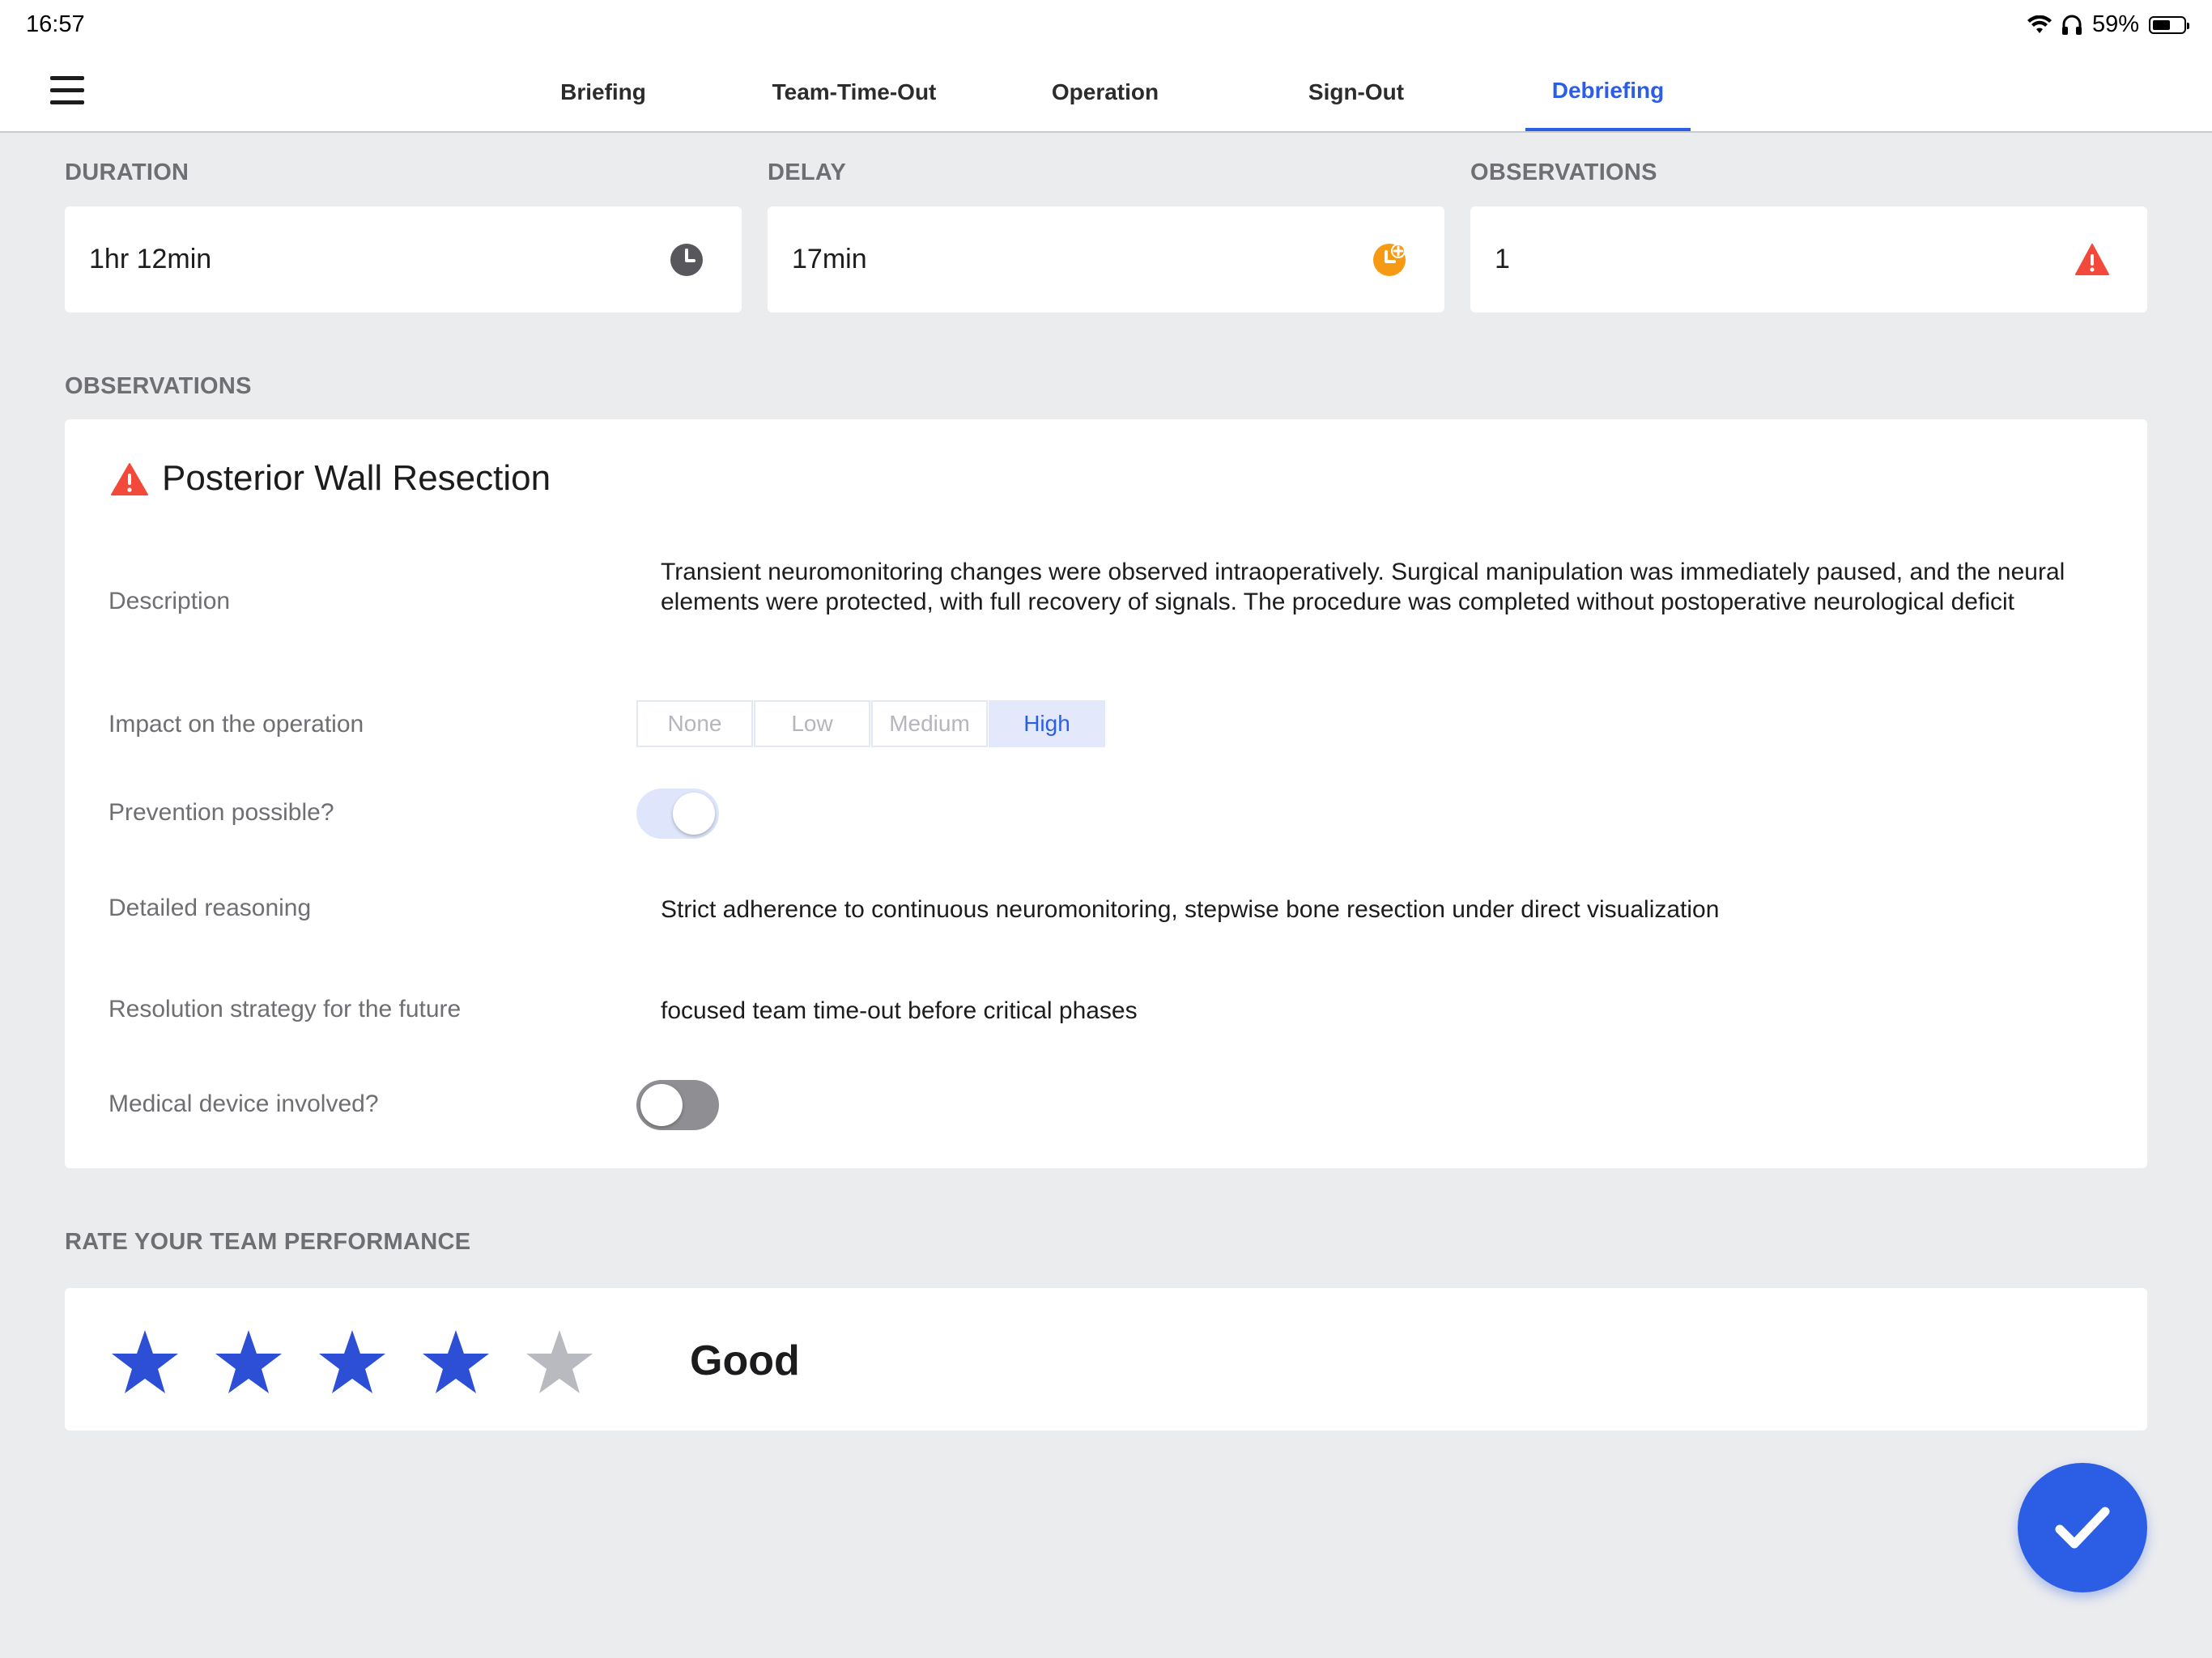  Describe the element at coordinates (1809, 259) in the screenshot. I see `observations-count-card: 1` at that location.